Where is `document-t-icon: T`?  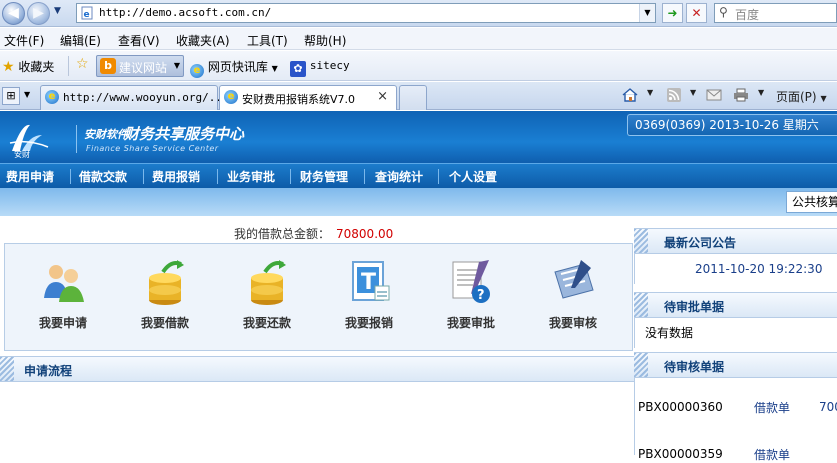
document-t-icon: T is located at coordinates (371, 281).